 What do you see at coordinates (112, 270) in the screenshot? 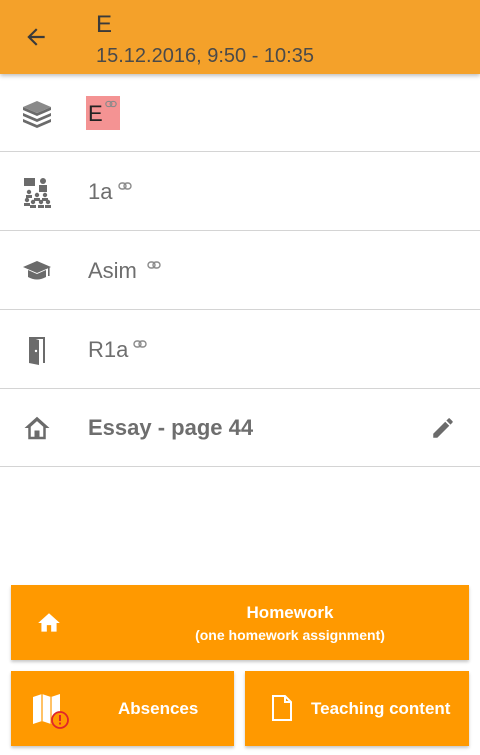
I see `teacher-value: Asim` at bounding box center [112, 270].